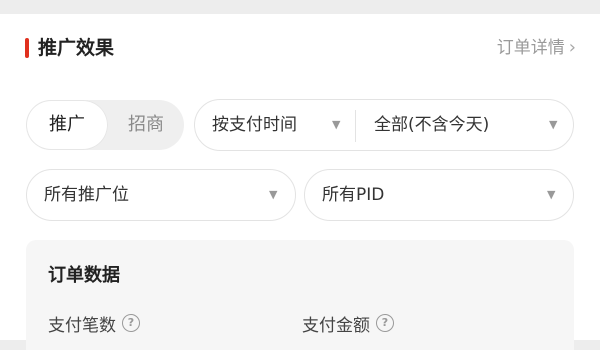 The image size is (600, 350). What do you see at coordinates (572, 47) in the screenshot?
I see `chevron-right-icon: ›` at bounding box center [572, 47].